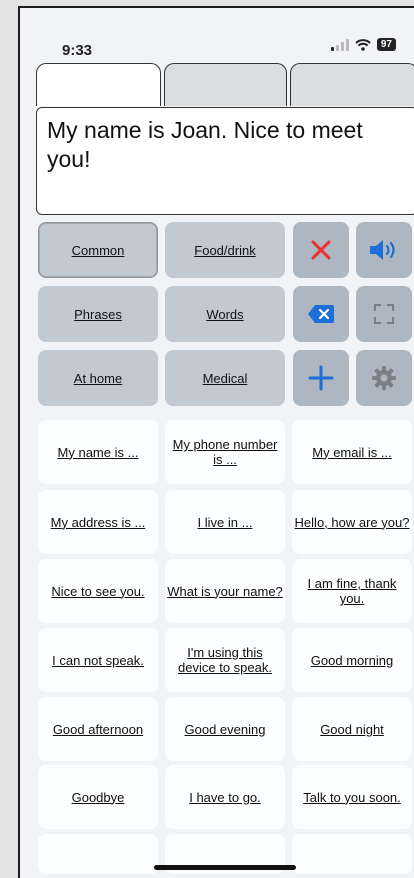  I want to click on category-words: Words, so click(225, 314).